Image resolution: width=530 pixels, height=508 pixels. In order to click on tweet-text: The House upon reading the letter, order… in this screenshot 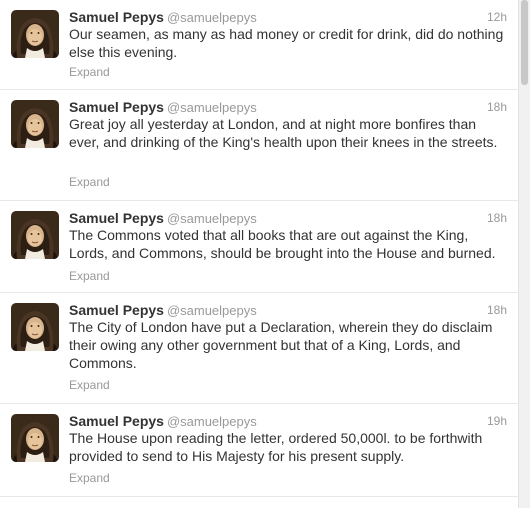, I will do `click(276, 447)`.